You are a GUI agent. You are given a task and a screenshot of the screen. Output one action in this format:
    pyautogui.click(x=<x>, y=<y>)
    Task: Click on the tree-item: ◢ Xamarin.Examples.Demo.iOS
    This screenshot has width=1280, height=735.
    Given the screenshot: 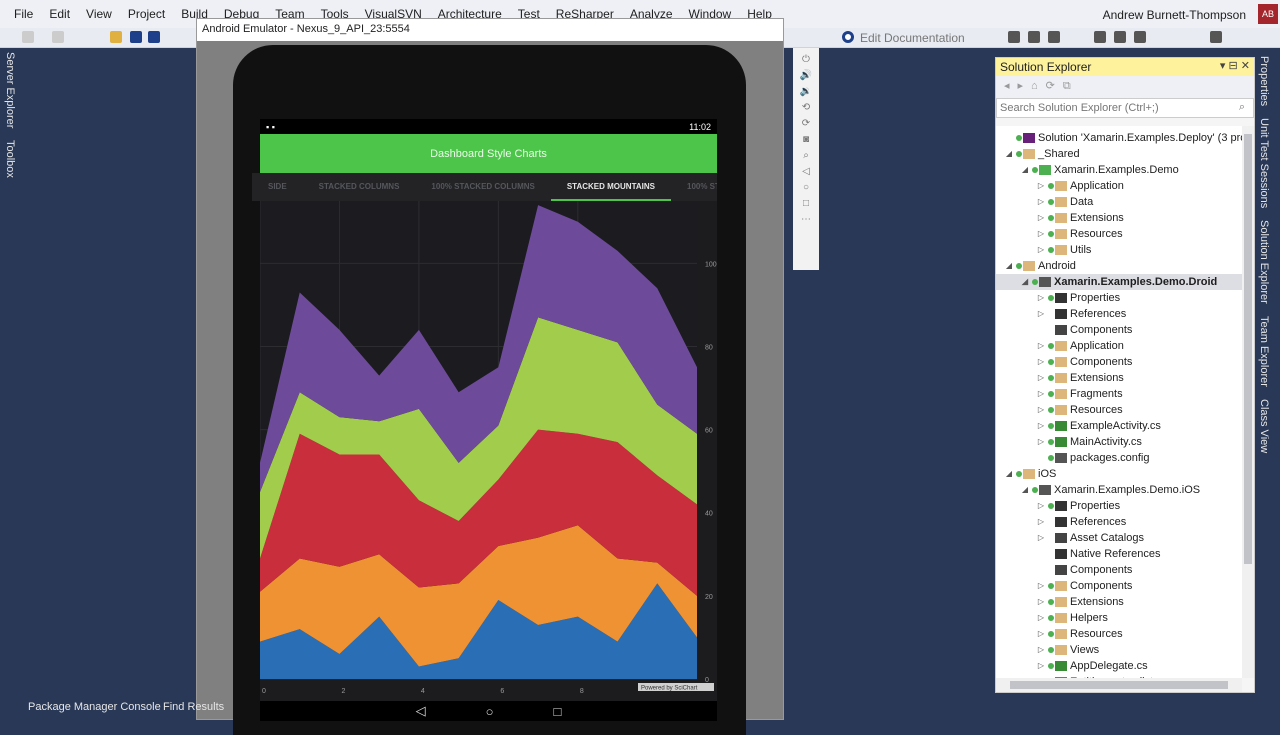 What is the action you would take?
    pyautogui.click(x=1119, y=490)
    